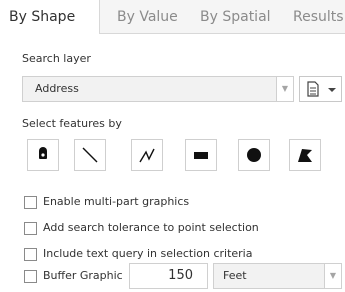 The width and height of the screenshot is (345, 292). What do you see at coordinates (318, 17) in the screenshot?
I see `tab-results: Results` at bounding box center [318, 17].